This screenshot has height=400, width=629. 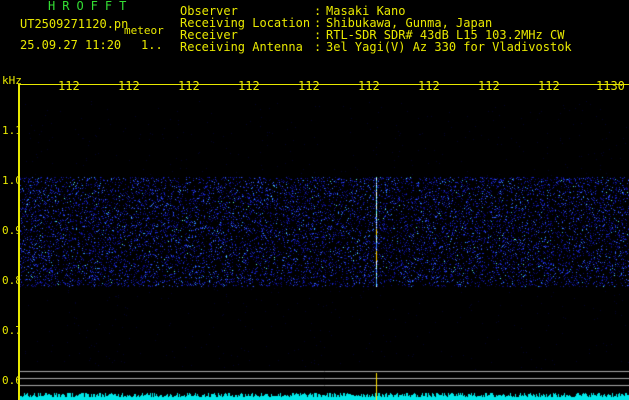 I want to click on info-value: 3el Yagi(V) Az 330 for Vladivostok, so click(x=449, y=47).